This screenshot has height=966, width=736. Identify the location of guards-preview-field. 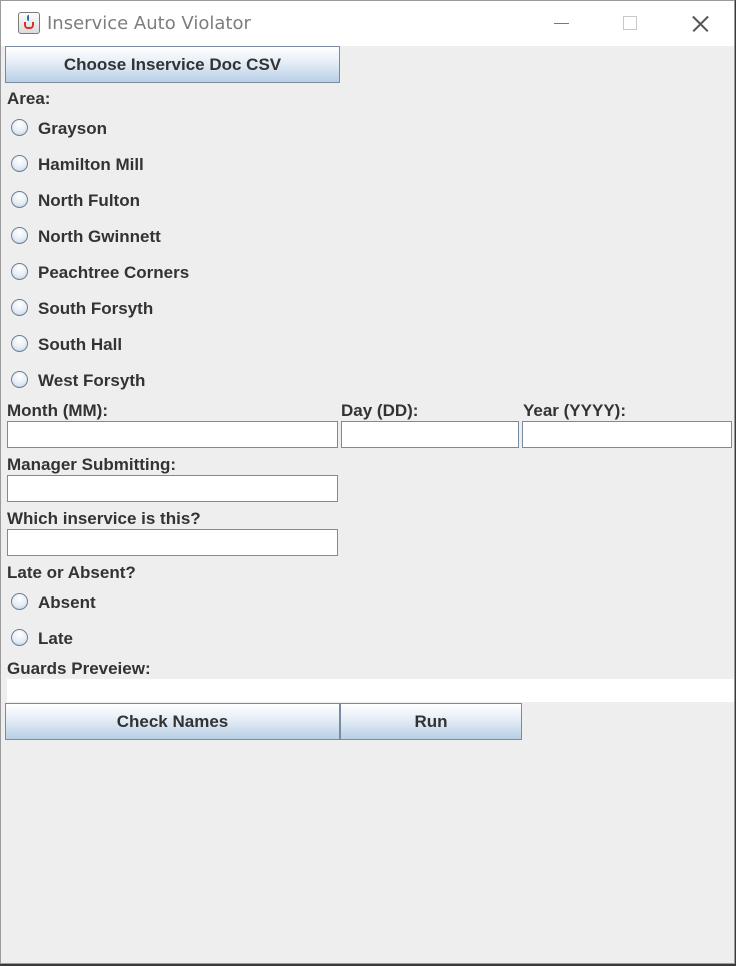
(370, 690).